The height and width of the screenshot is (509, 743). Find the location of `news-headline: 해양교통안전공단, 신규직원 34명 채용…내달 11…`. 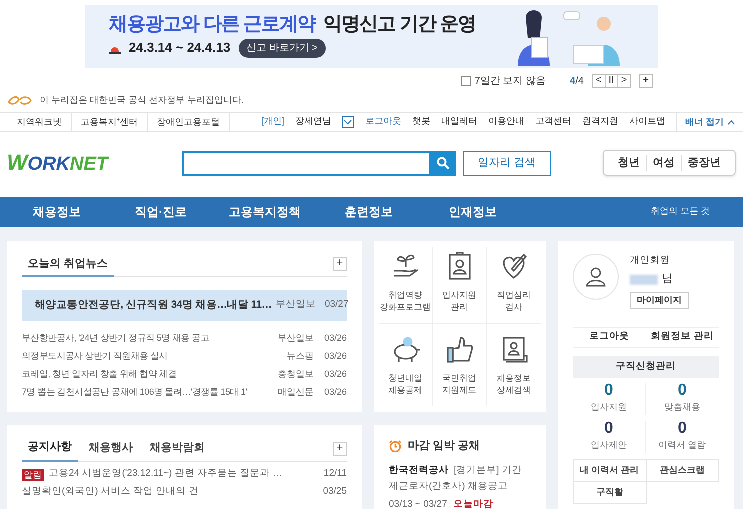

news-headline: 해양교통안전공단, 신규직원 34명 채용…내달 11… is located at coordinates (153, 305).